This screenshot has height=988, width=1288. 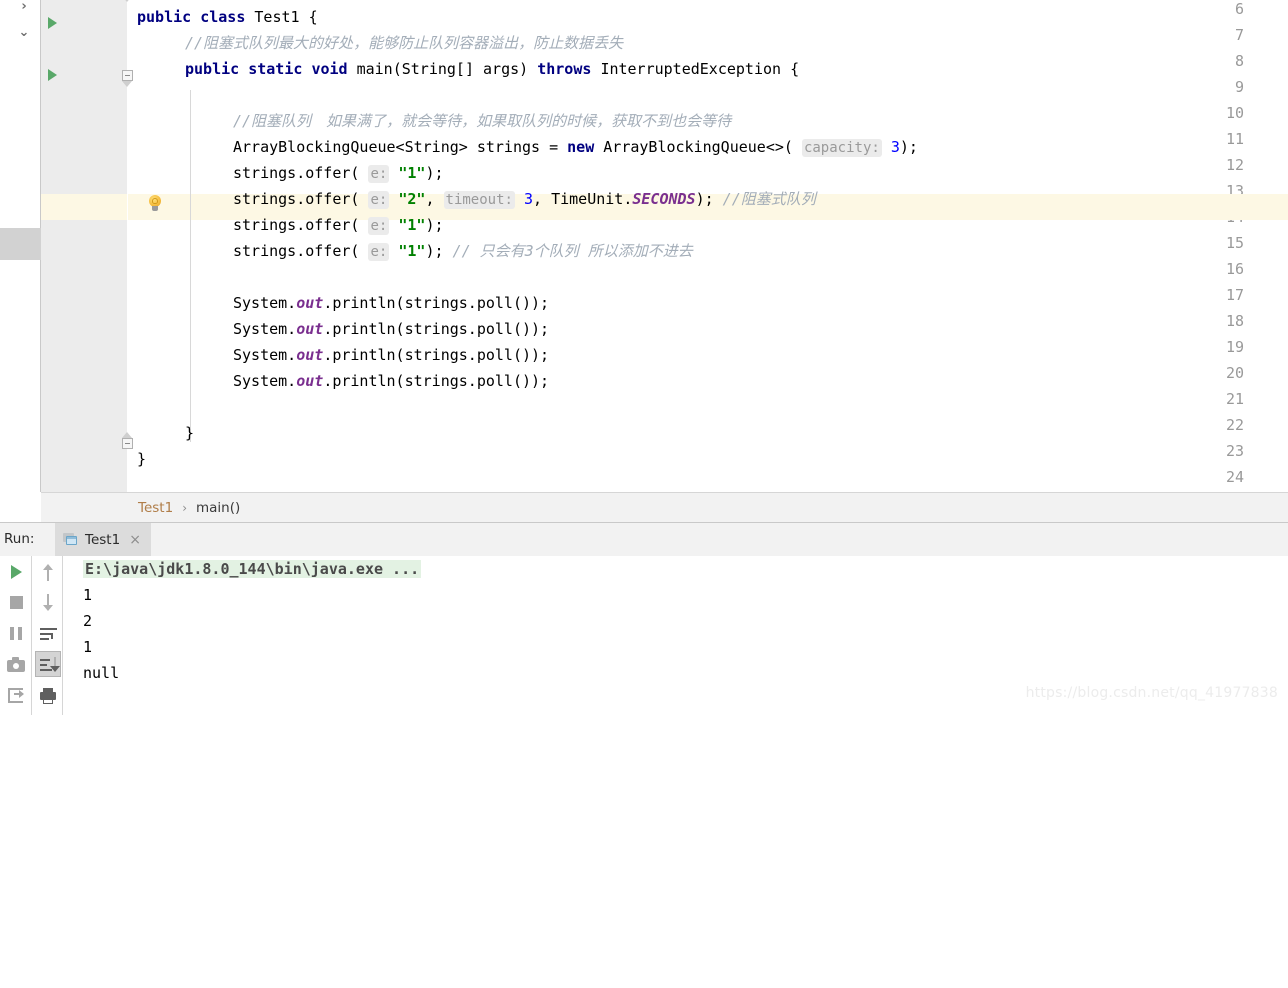 What do you see at coordinates (528, 199) in the screenshot?
I see `literal-timeout: 3` at bounding box center [528, 199].